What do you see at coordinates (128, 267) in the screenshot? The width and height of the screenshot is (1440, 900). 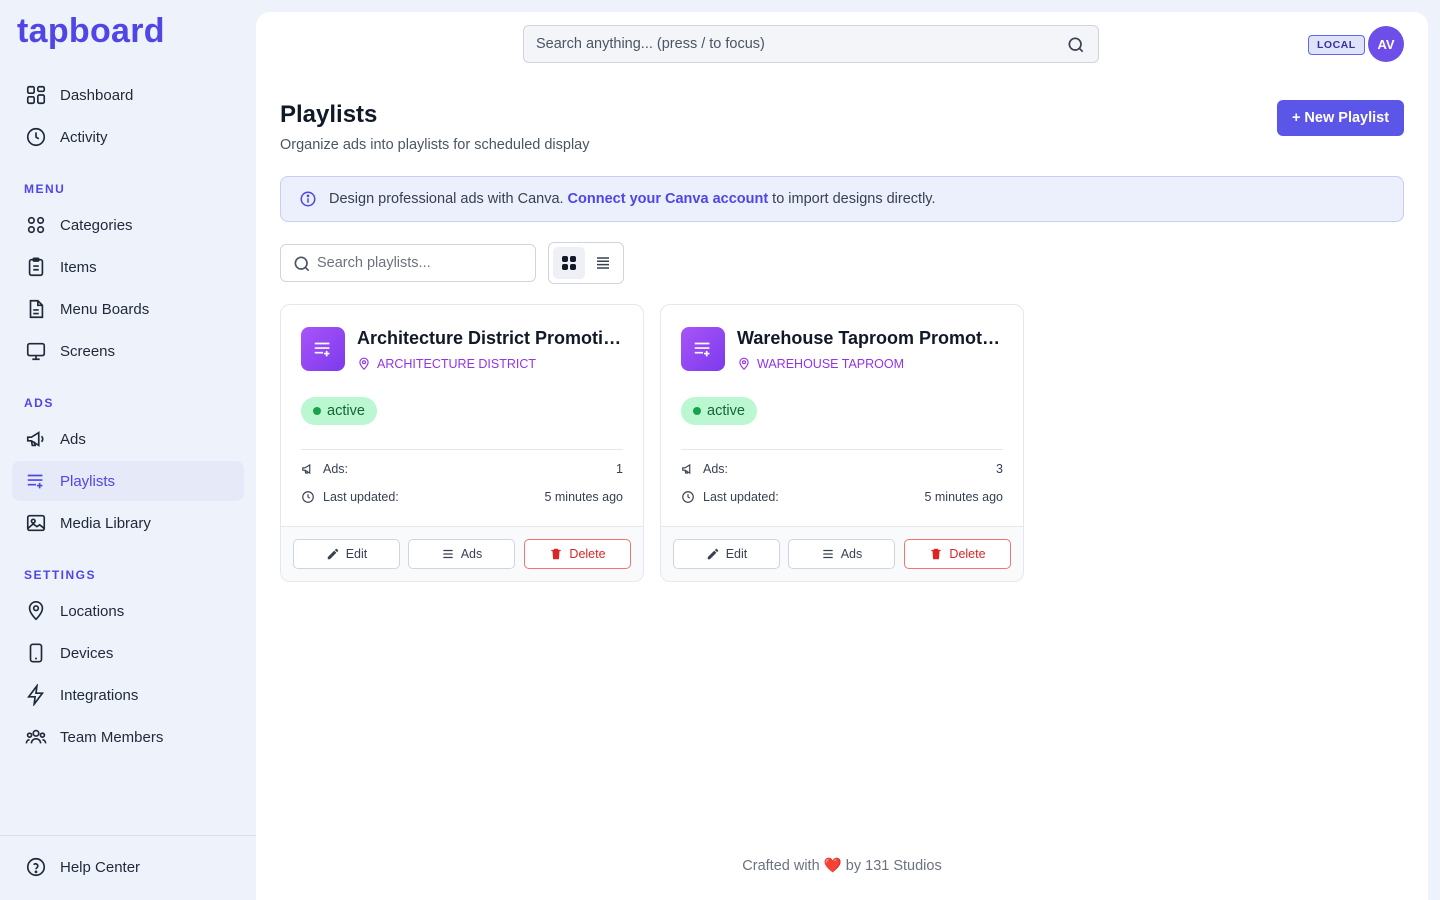 I see `sidebar-item-items: Items` at bounding box center [128, 267].